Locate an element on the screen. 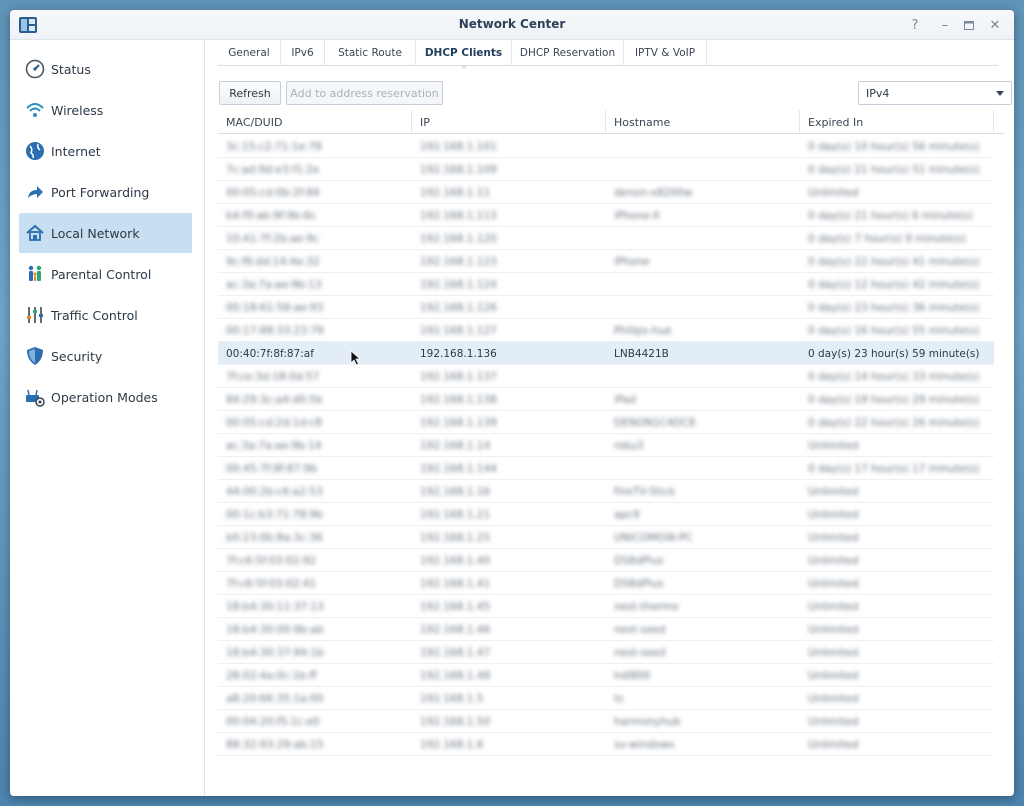 This screenshot has height=806, width=1024. sidebar-item-wireless: Wireless is located at coordinates (105, 110).